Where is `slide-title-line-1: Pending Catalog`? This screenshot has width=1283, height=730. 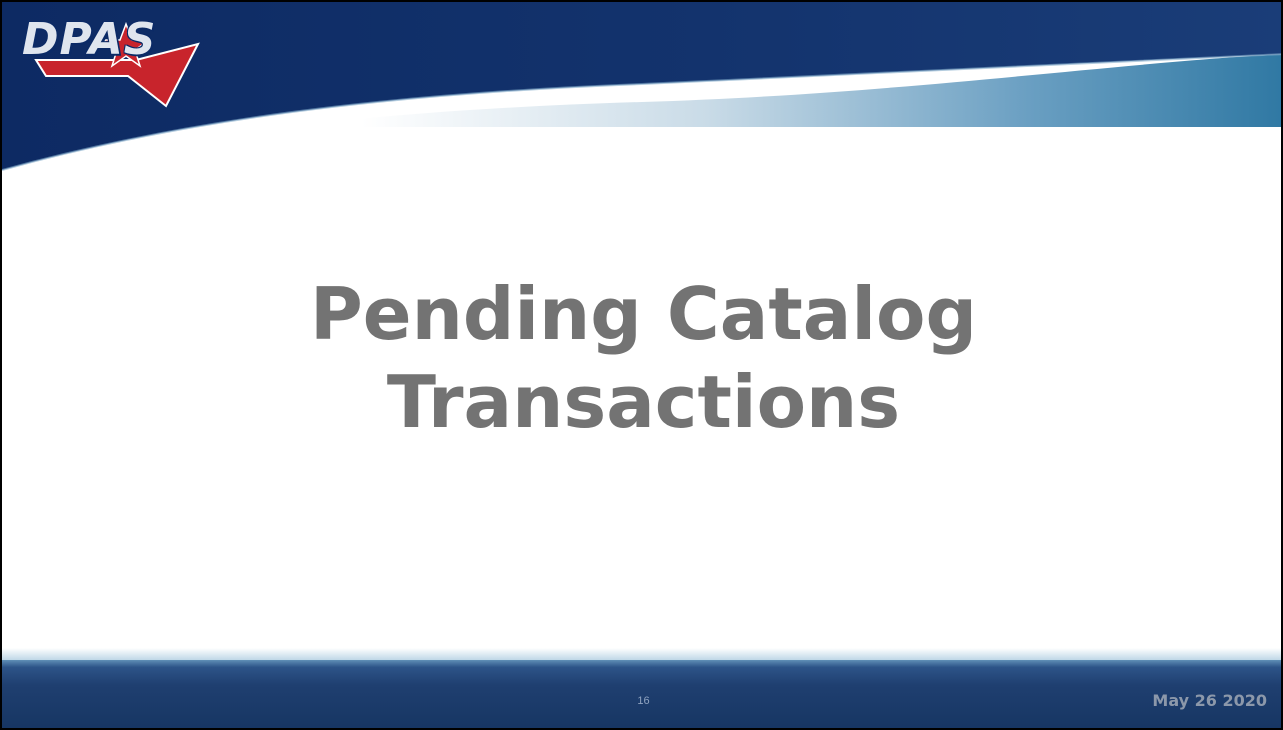 slide-title-line-1: Pending Catalog is located at coordinates (643, 314).